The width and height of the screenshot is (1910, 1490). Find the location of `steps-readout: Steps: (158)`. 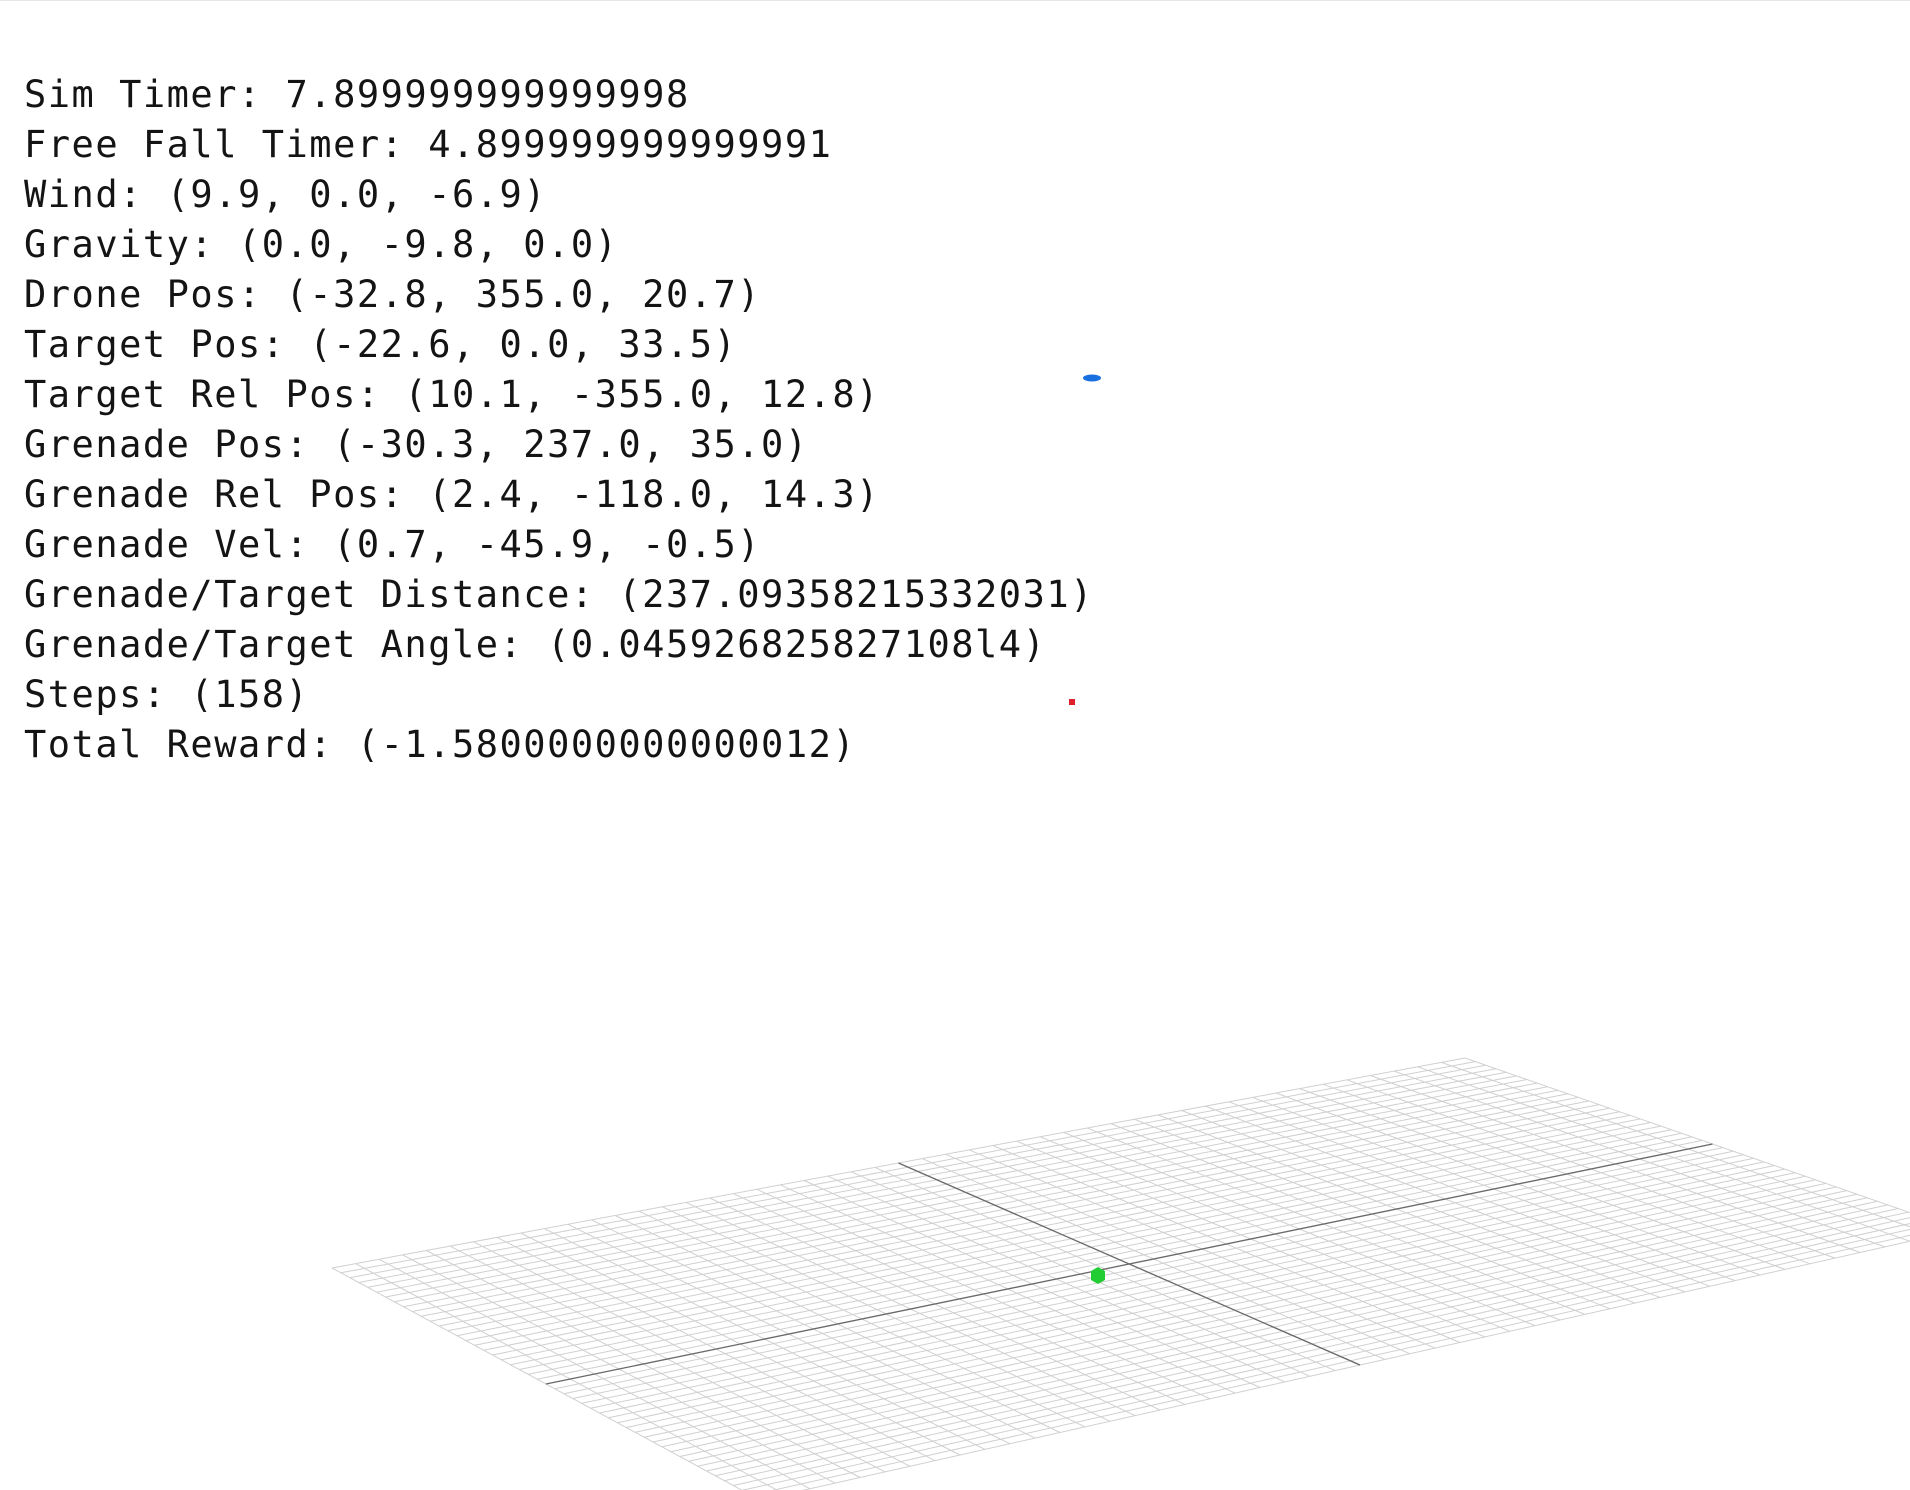

steps-readout: Steps: (158) is located at coordinates (167, 694).